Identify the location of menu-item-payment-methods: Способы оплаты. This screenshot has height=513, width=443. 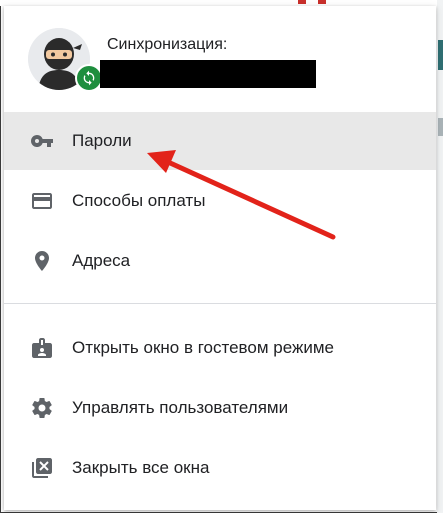
(220, 201).